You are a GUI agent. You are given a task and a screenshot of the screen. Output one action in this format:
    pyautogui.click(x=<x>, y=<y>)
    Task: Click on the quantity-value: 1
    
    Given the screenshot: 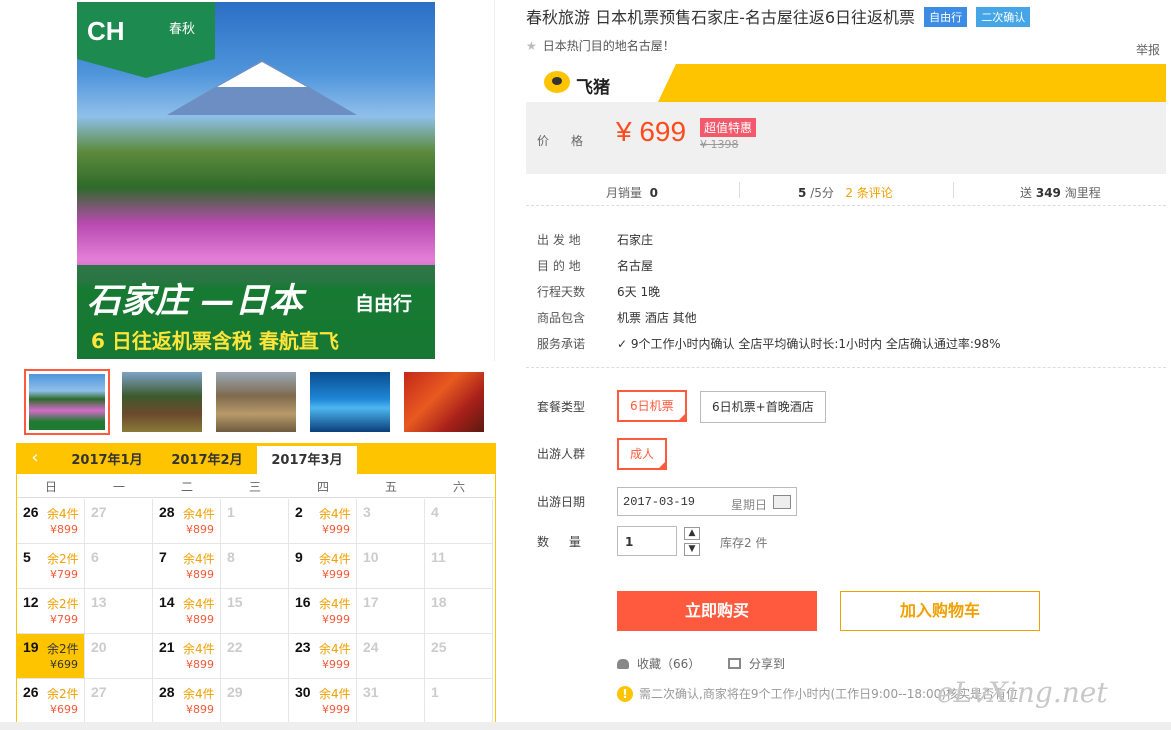 What is the action you would take?
    pyautogui.click(x=629, y=542)
    